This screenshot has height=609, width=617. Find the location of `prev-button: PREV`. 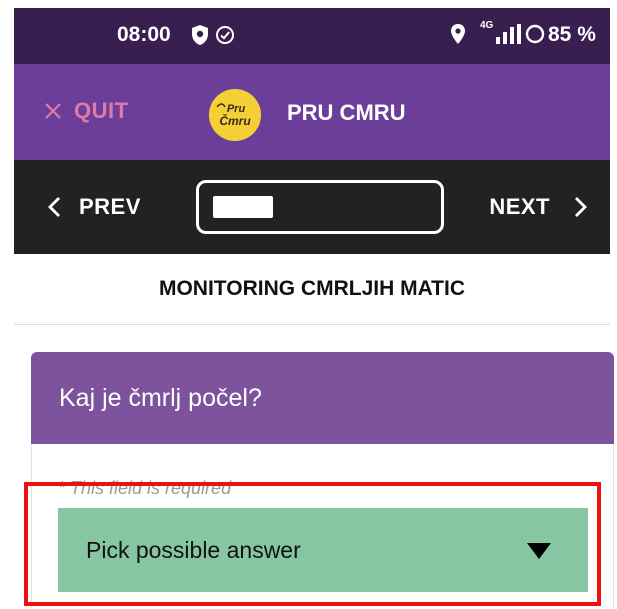

prev-button: PREV is located at coordinates (94, 207).